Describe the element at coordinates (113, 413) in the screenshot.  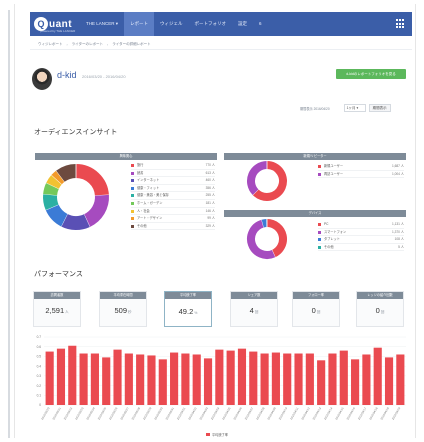
I see `x-tick-label: 2016/03/26` at that location.